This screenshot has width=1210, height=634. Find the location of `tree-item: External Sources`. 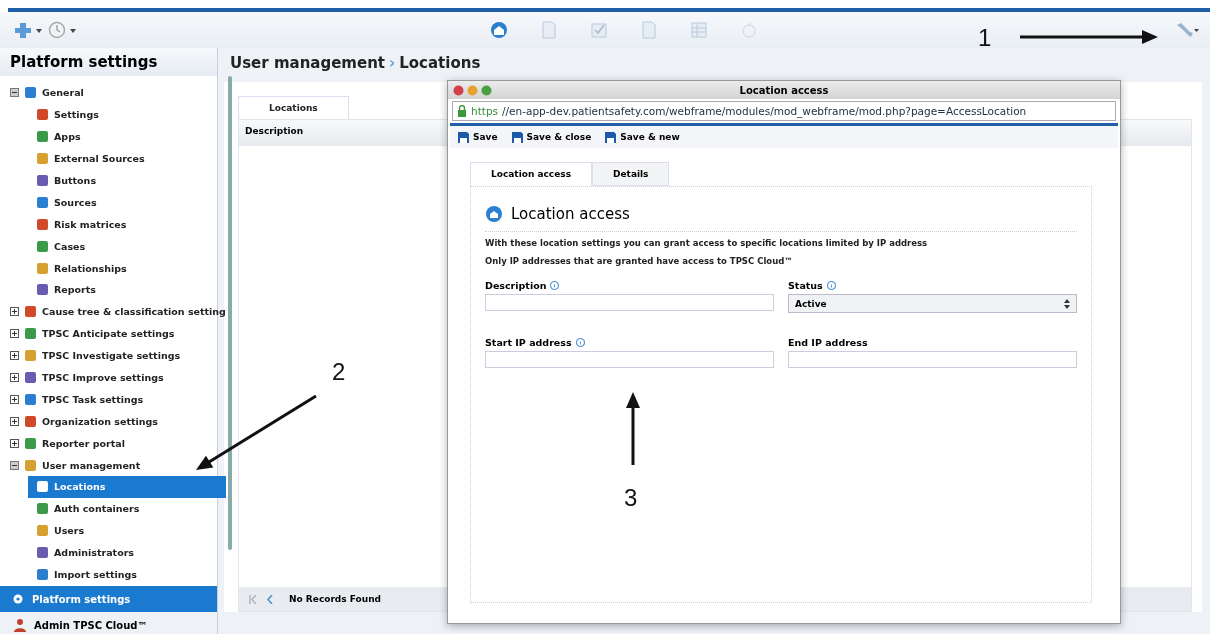

tree-item: External Sources is located at coordinates (113, 158).